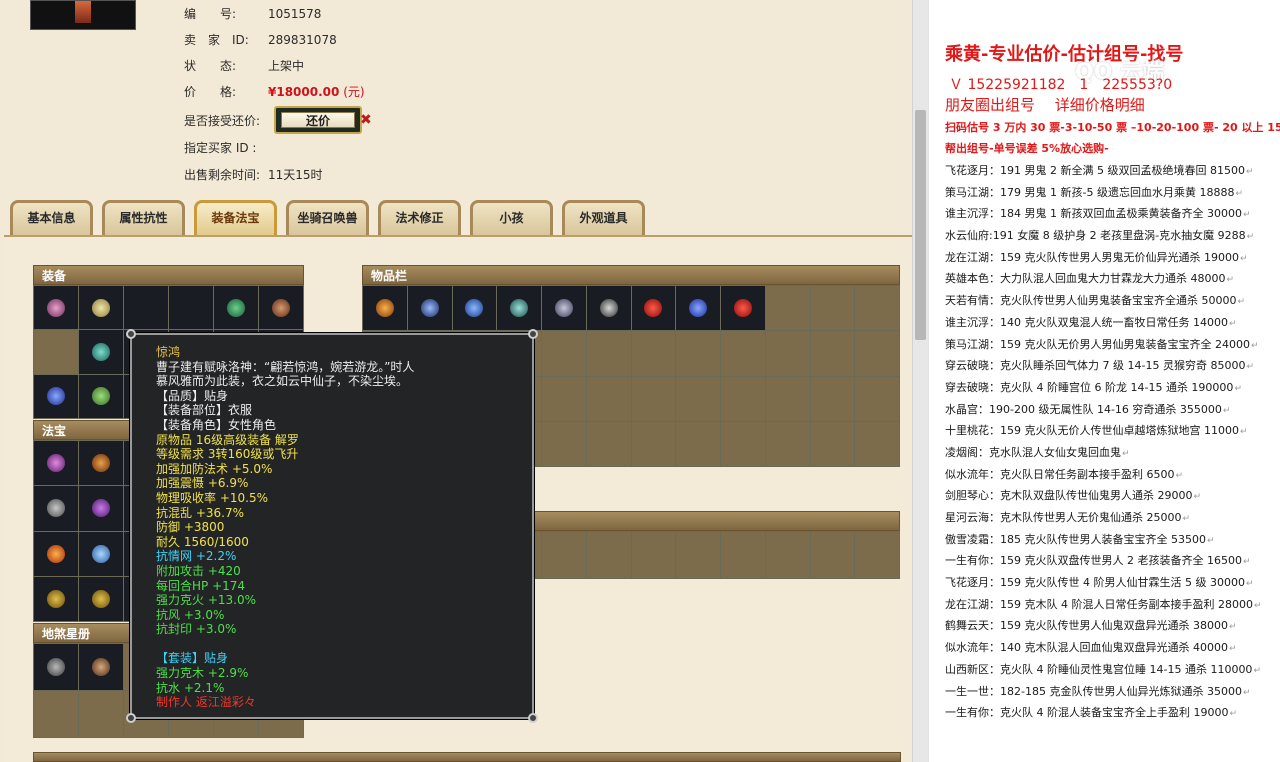 Image resolution: width=1280 pixels, height=762 pixels. I want to click on character-thumbnail, so click(83, 15).